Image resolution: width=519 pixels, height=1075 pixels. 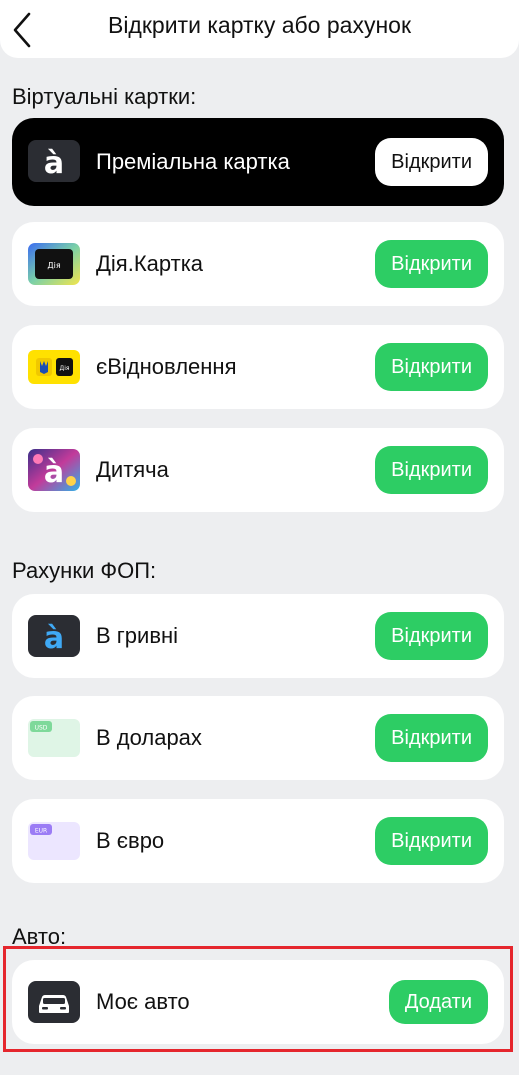 I want to click on diia-icon-text: Дія, so click(x=53, y=265).